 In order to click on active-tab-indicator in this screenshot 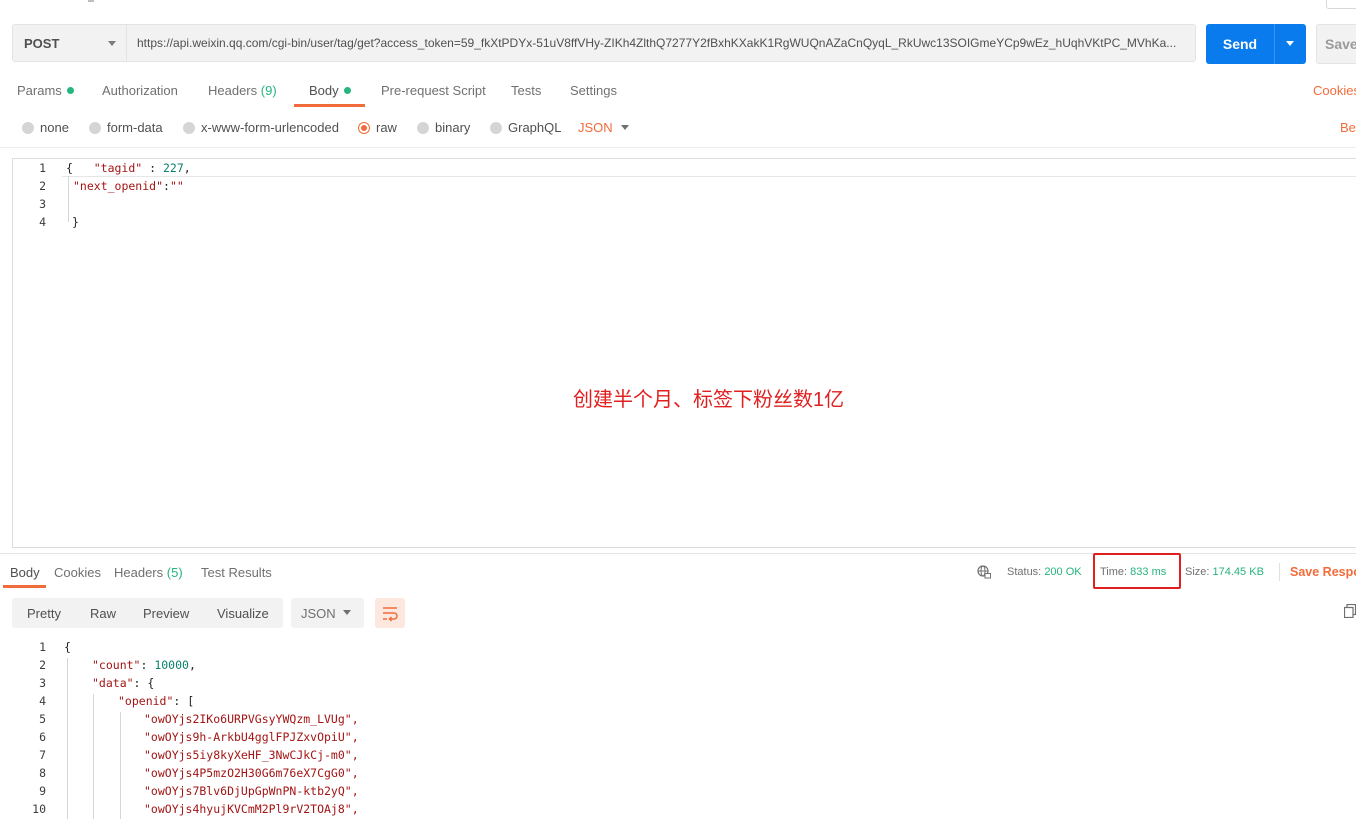, I will do `click(329, 105)`.